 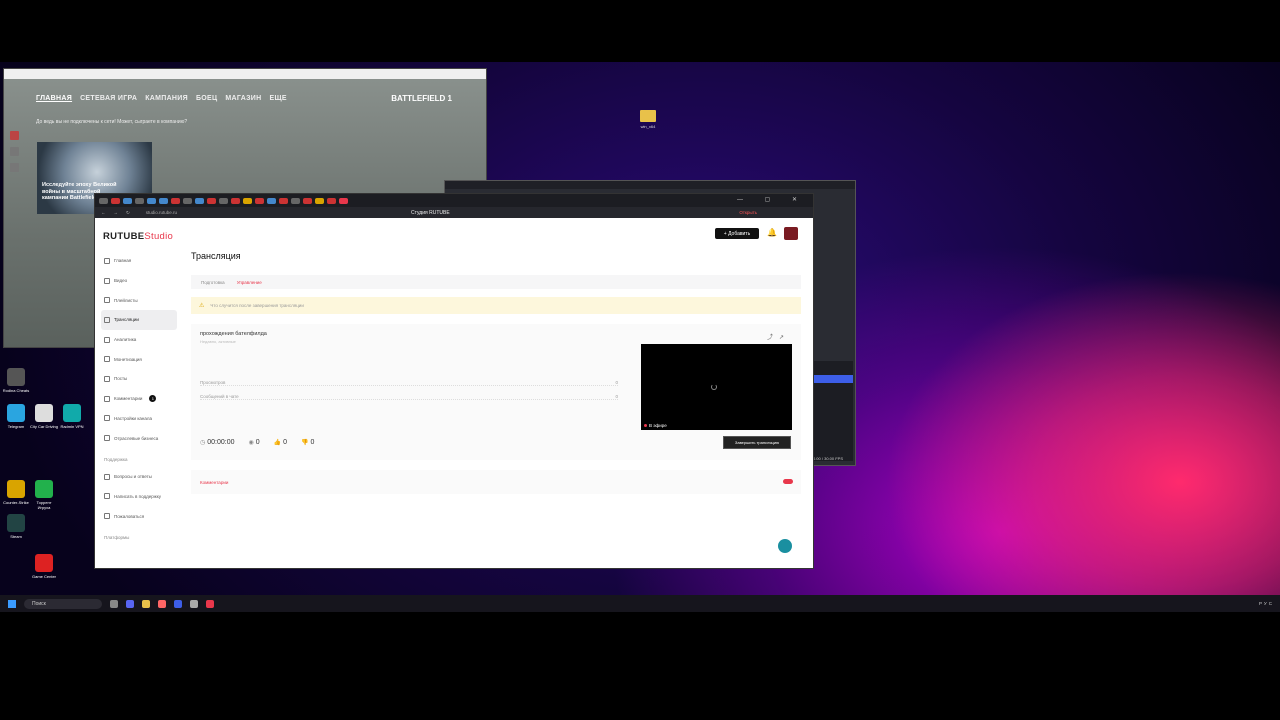 I want to click on sidebar-item-report: Пожаловаться, so click(x=139, y=516).